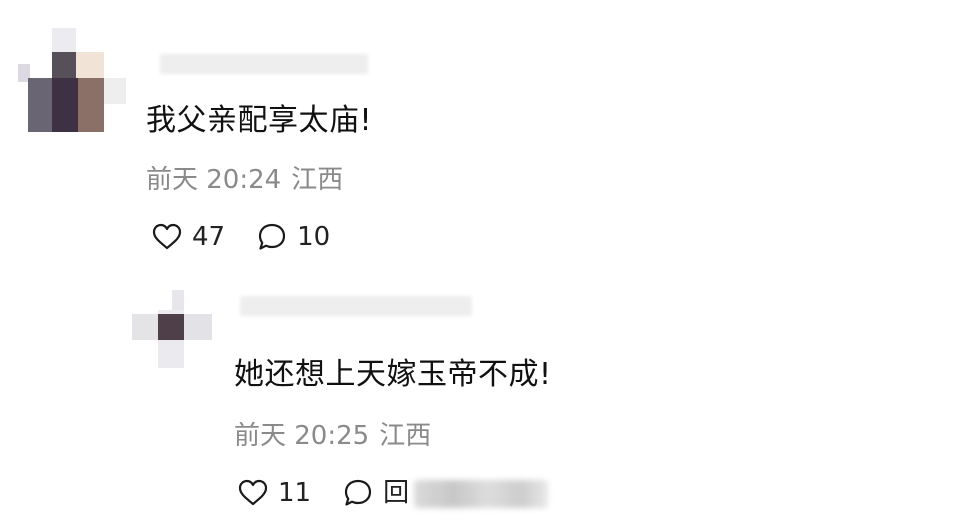  Describe the element at coordinates (481, 494) in the screenshot. I see `blurred-watermark` at that location.